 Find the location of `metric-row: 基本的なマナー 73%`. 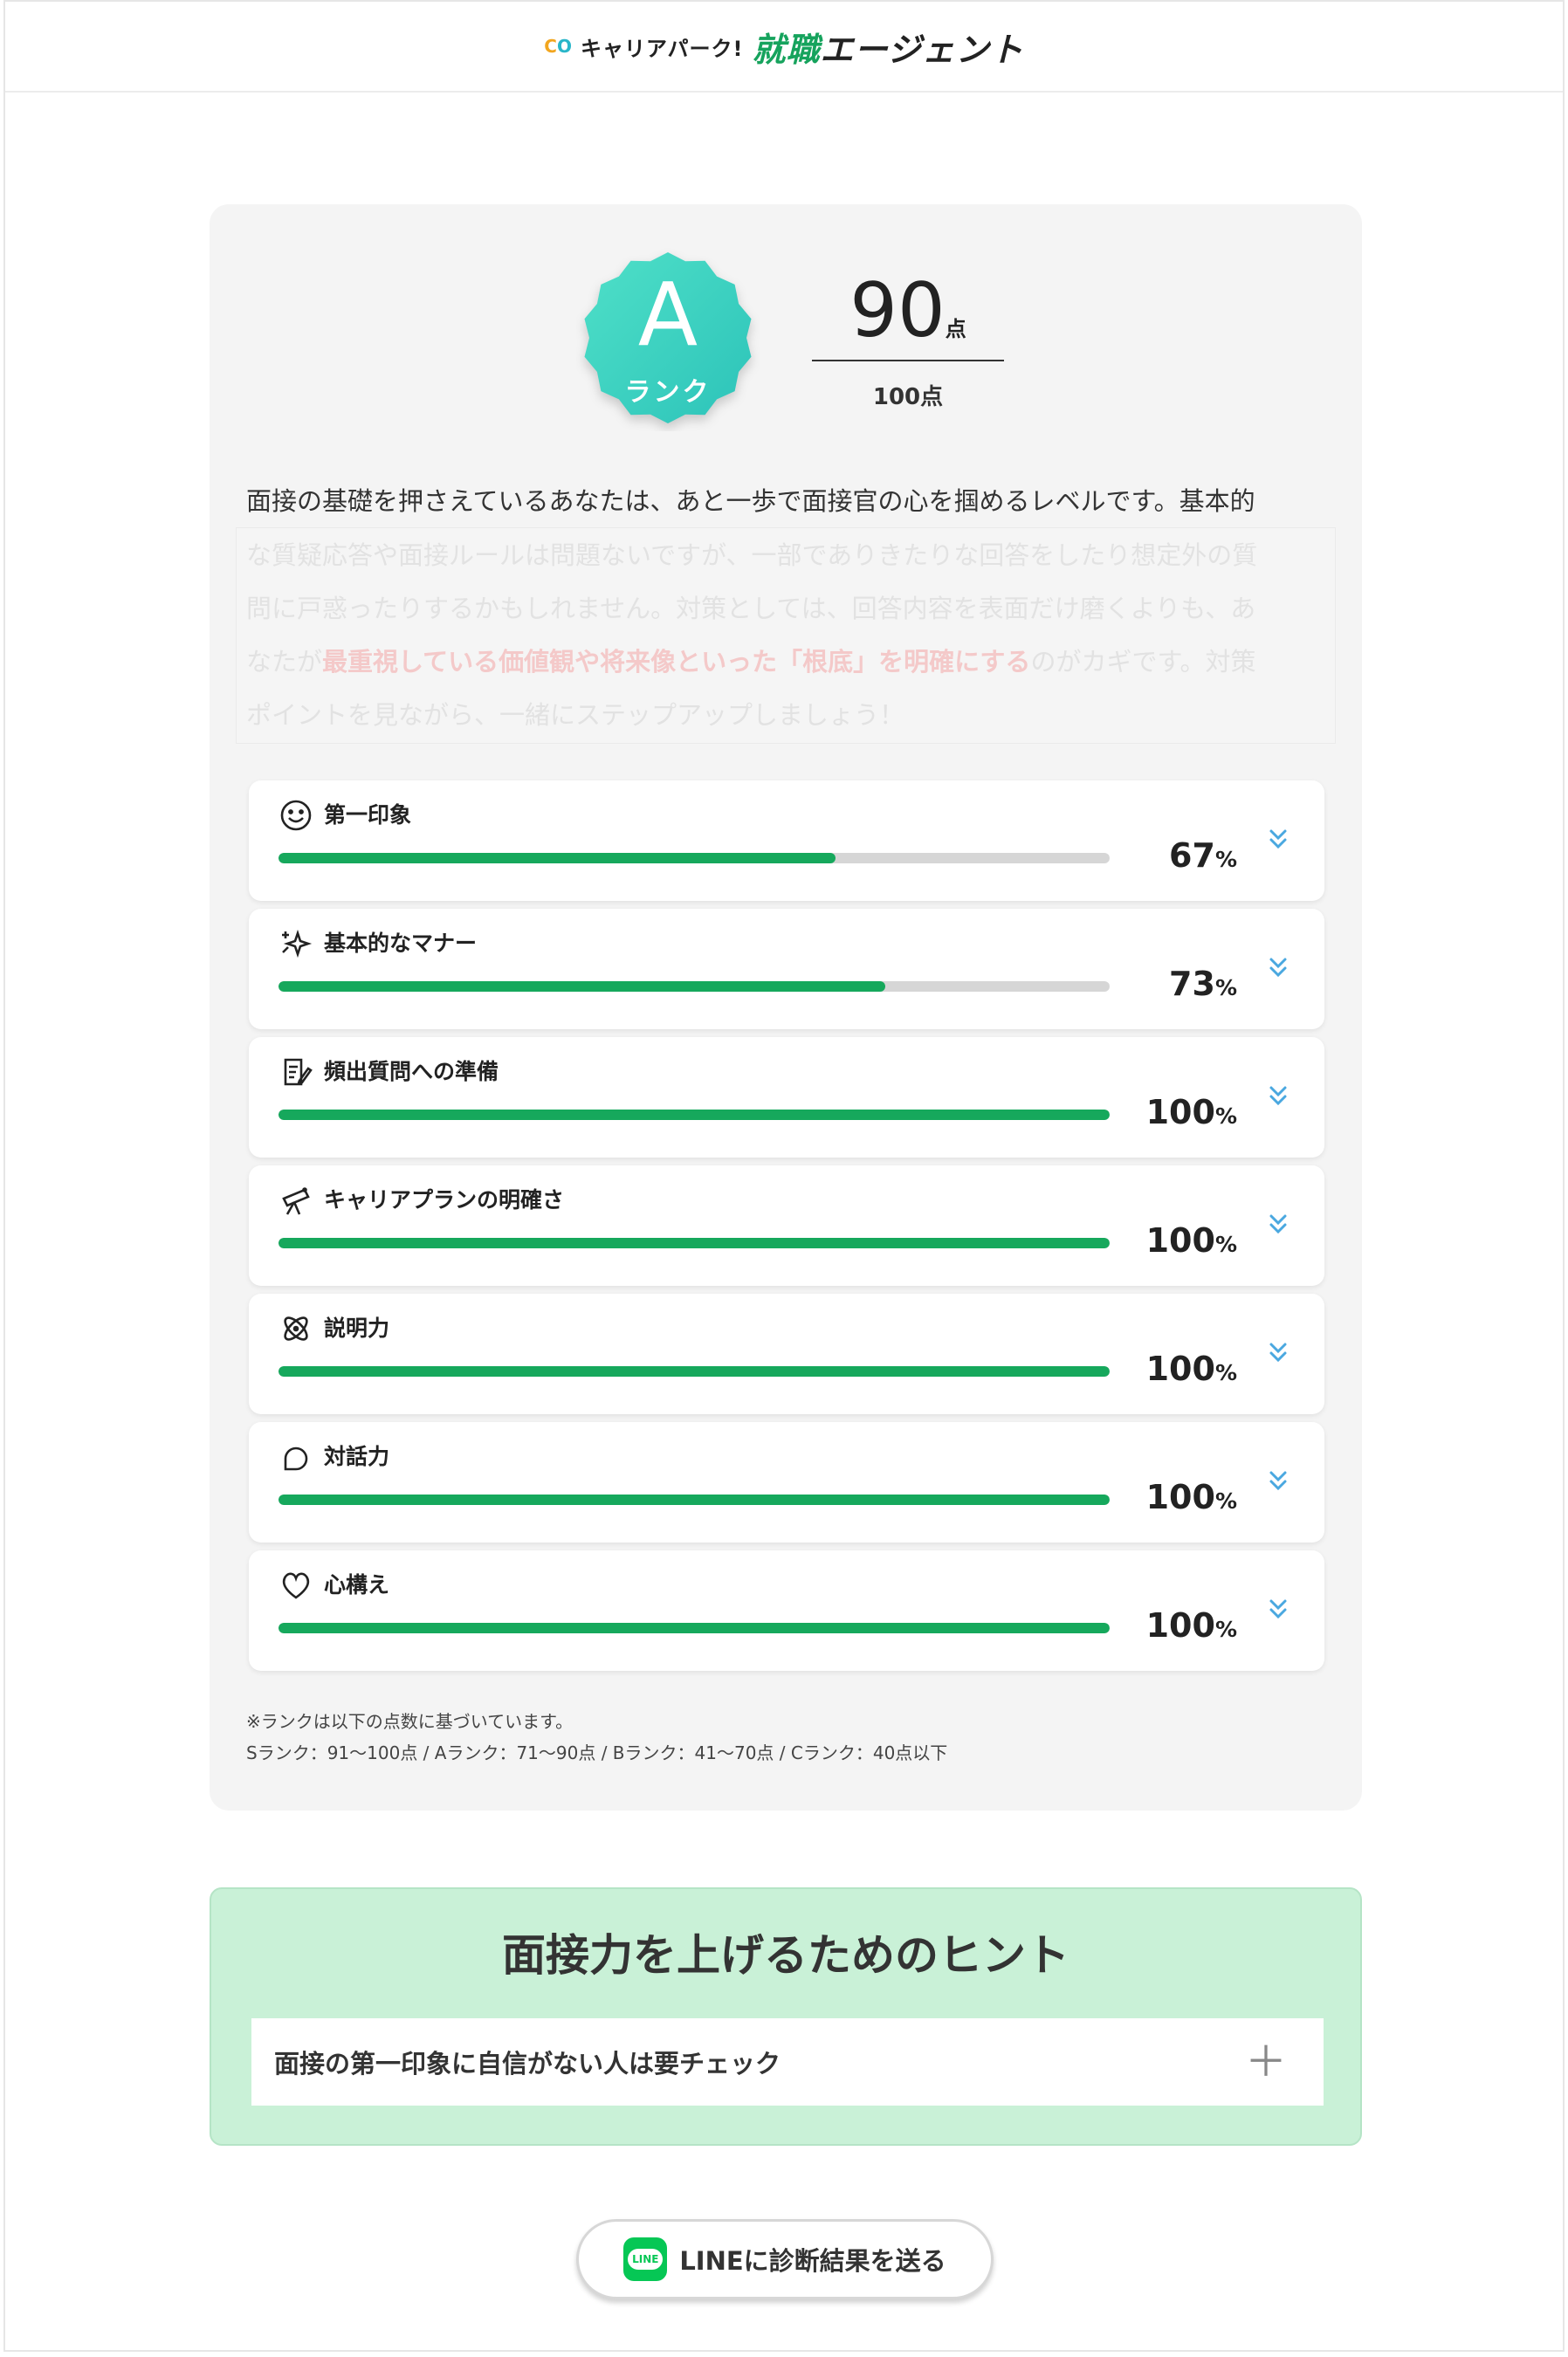

metric-row: 基本的なマナー 73% is located at coordinates (786, 969).